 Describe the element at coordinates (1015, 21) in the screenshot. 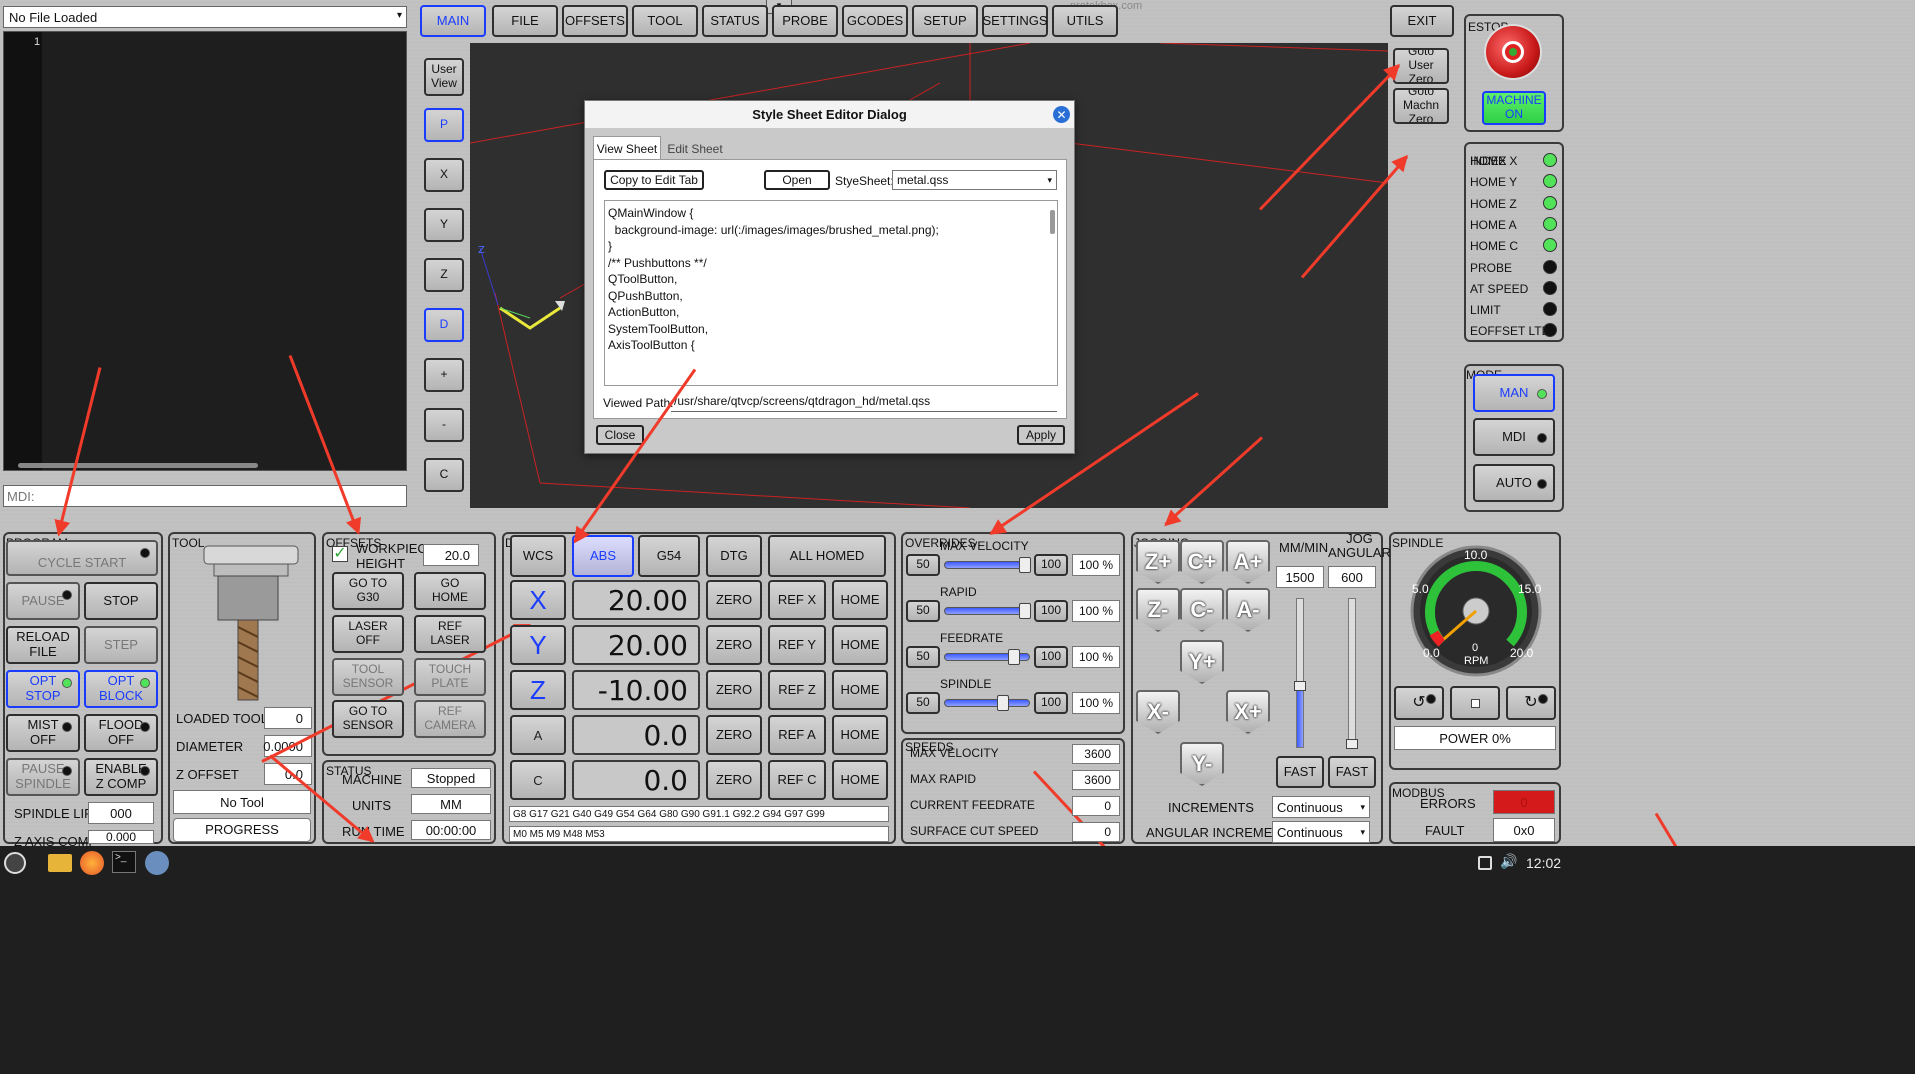

I see `tab-settings: SETTINGS` at that location.